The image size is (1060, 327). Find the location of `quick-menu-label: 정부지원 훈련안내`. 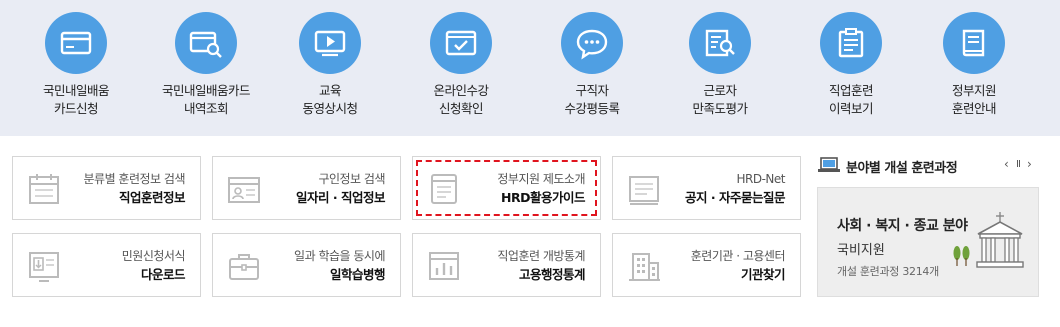

quick-menu-label: 정부지원 훈련안내 is located at coordinates (974, 99).